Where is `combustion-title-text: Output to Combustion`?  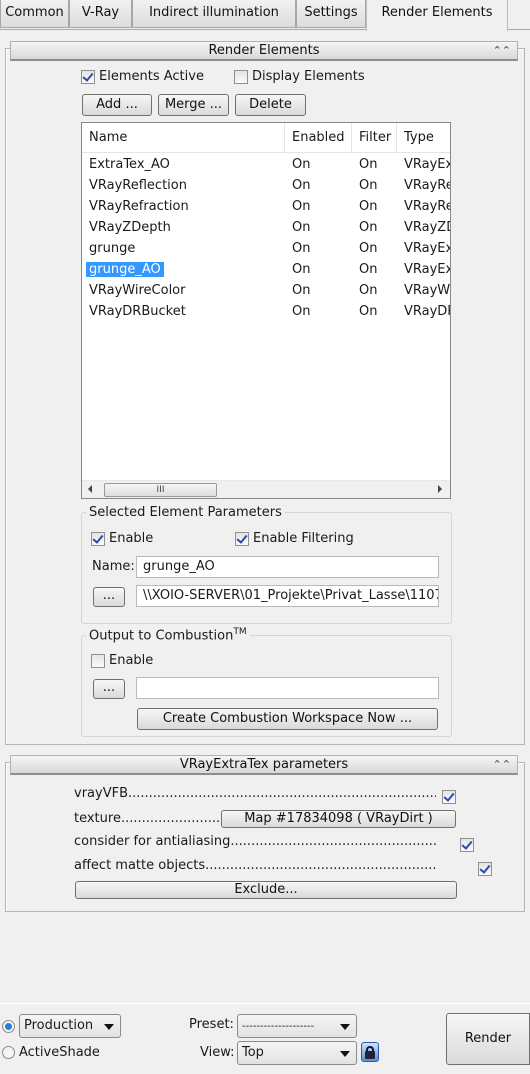 combustion-title-text: Output to Combustion is located at coordinates (161, 636).